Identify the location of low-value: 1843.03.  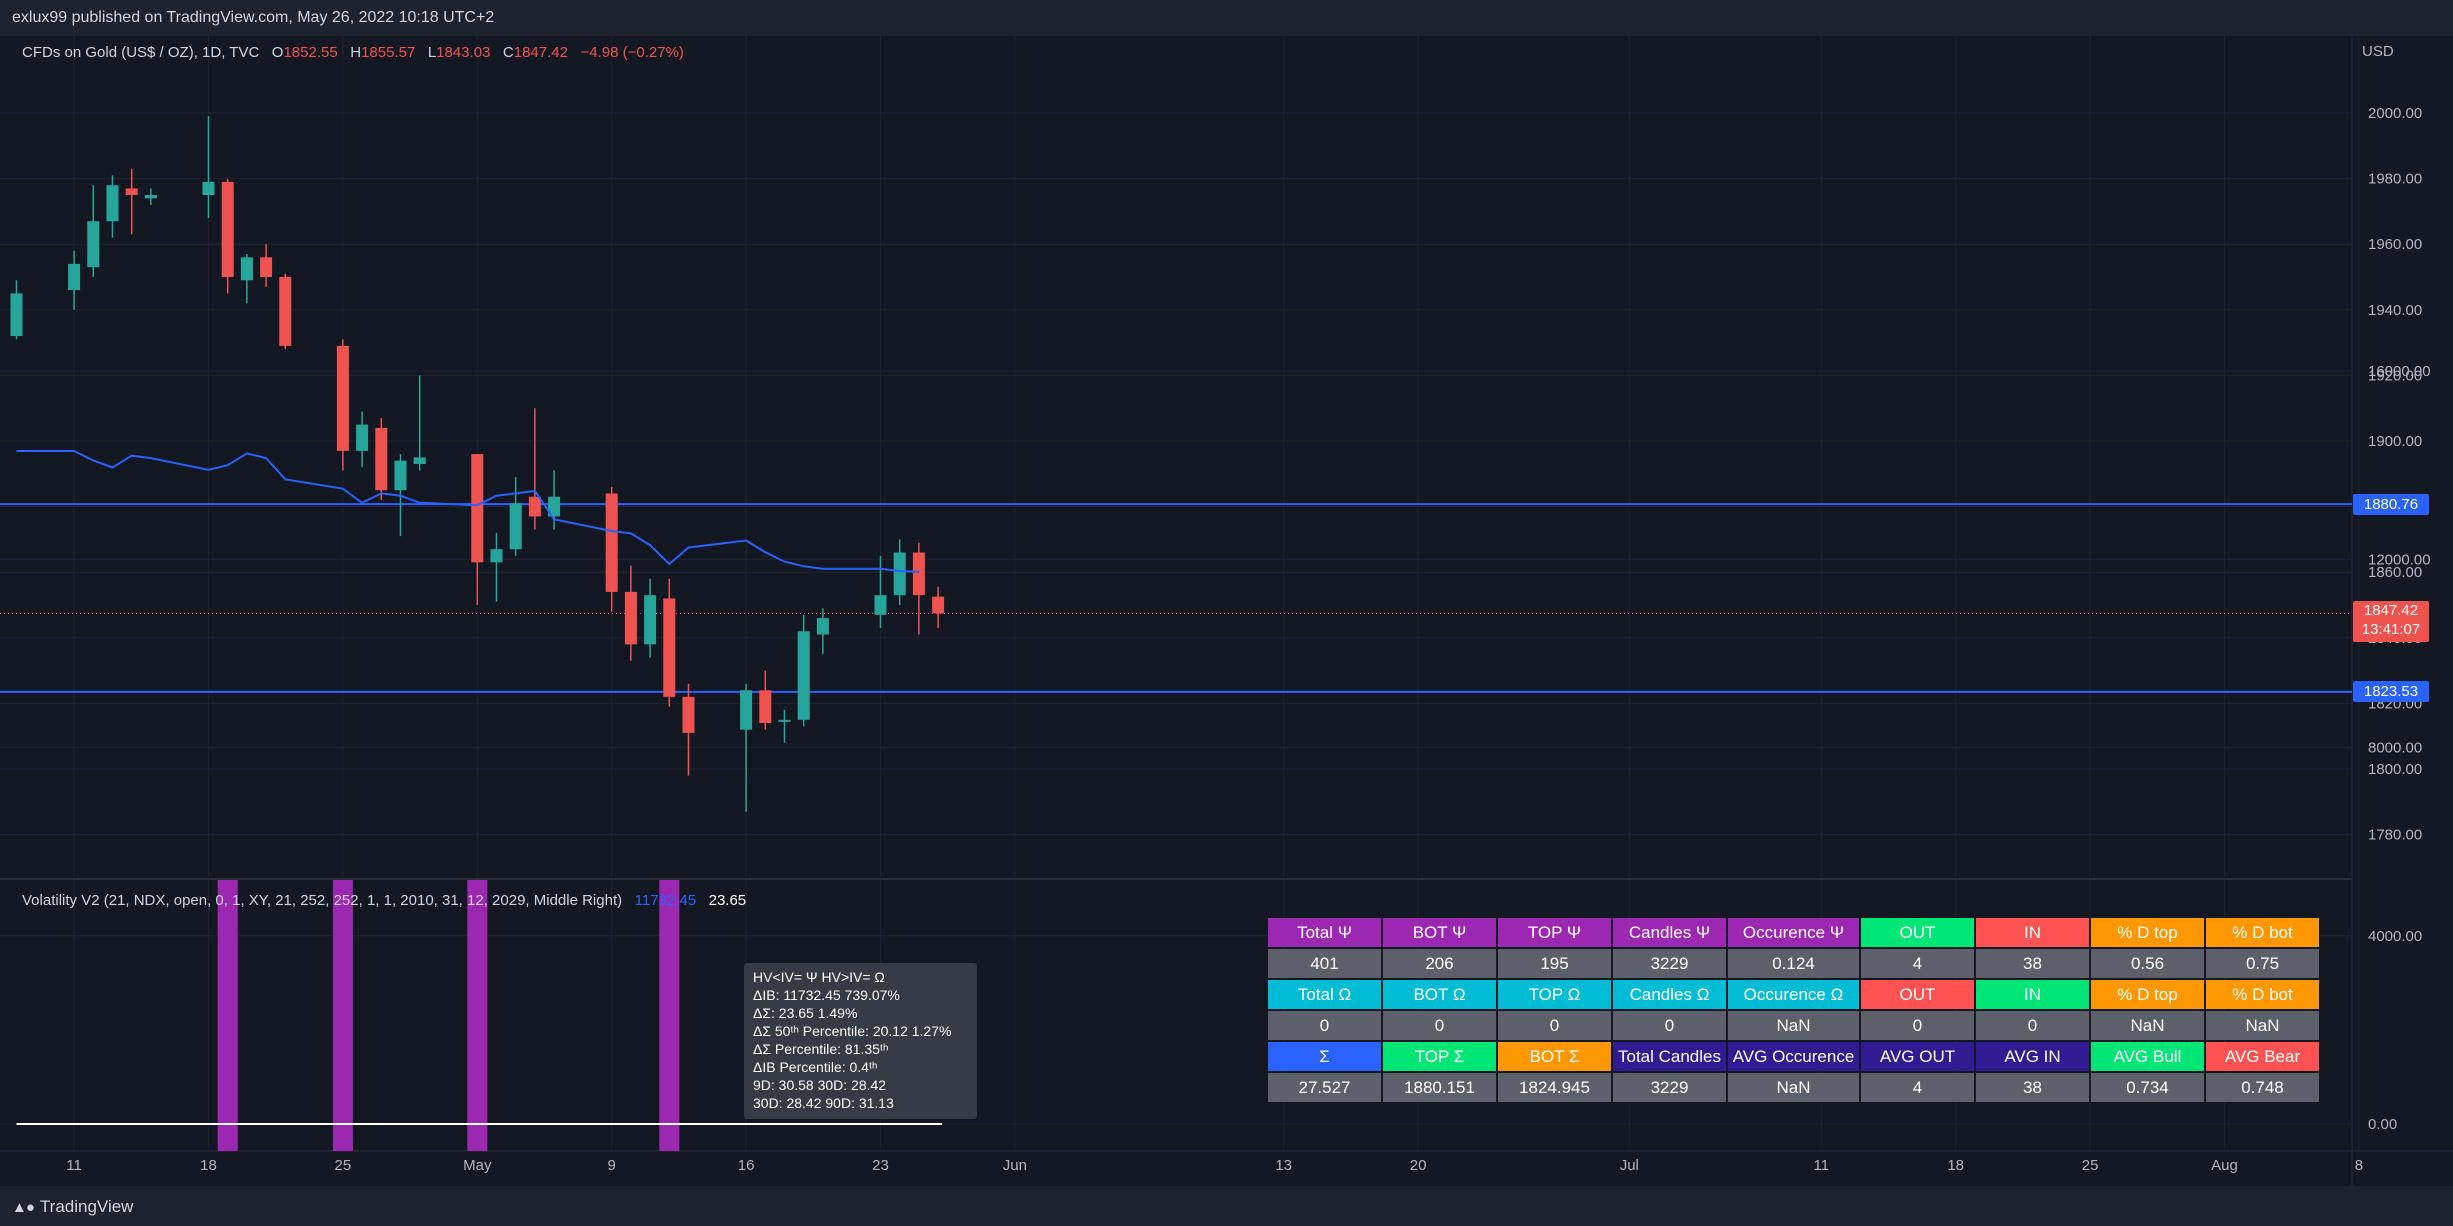
(463, 52).